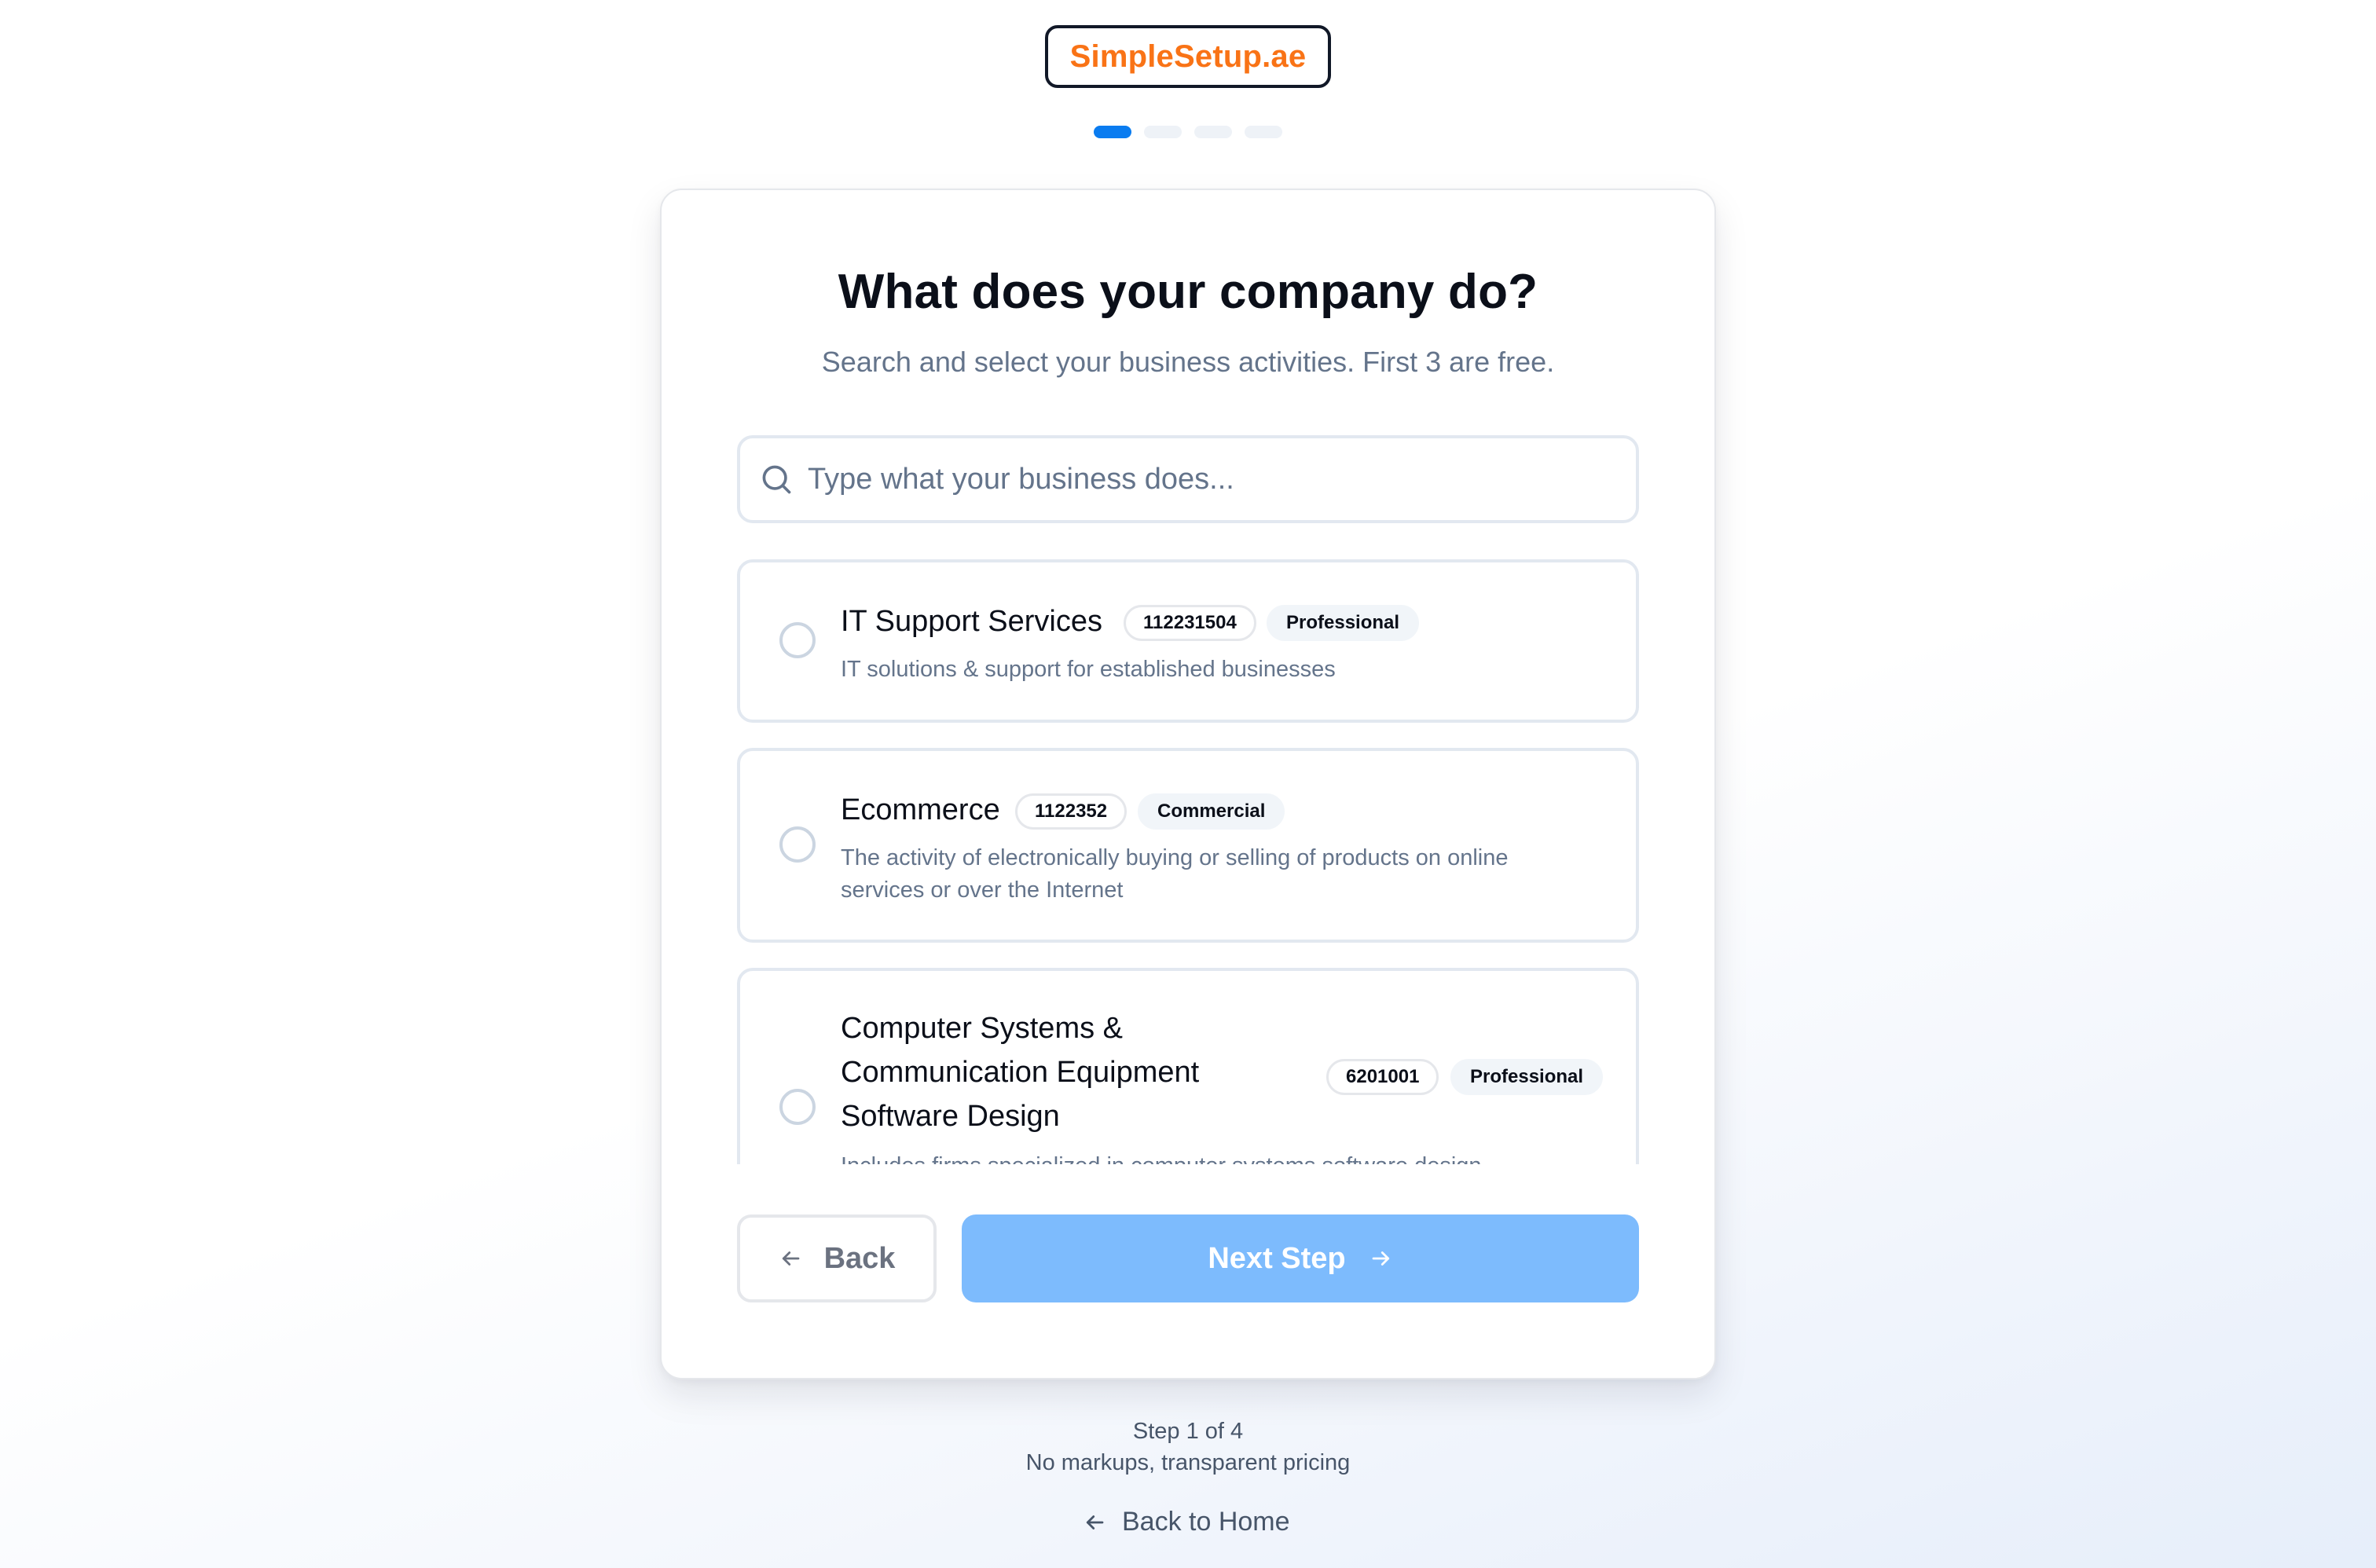 This screenshot has height=1568, width=2376. Describe the element at coordinates (1188, 1463) in the screenshot. I see `pricing-tagline: No markups, transparent pricing` at that location.